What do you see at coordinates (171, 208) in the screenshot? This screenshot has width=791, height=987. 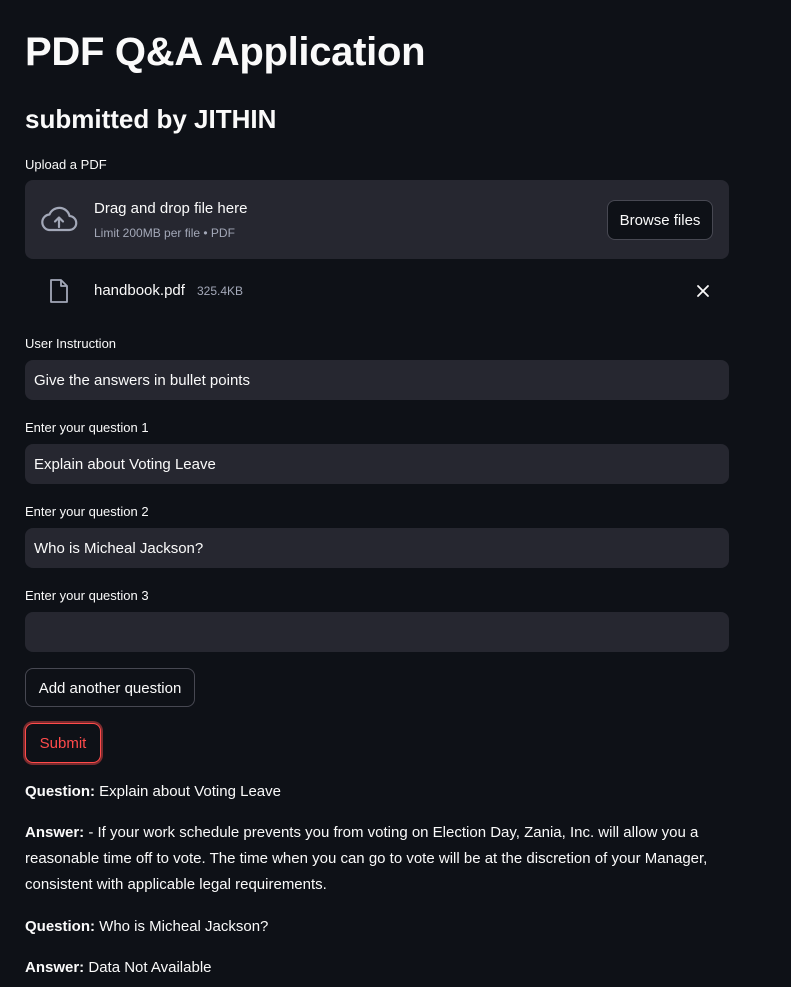 I see `dropzone-instructions: Drag and drop file here` at bounding box center [171, 208].